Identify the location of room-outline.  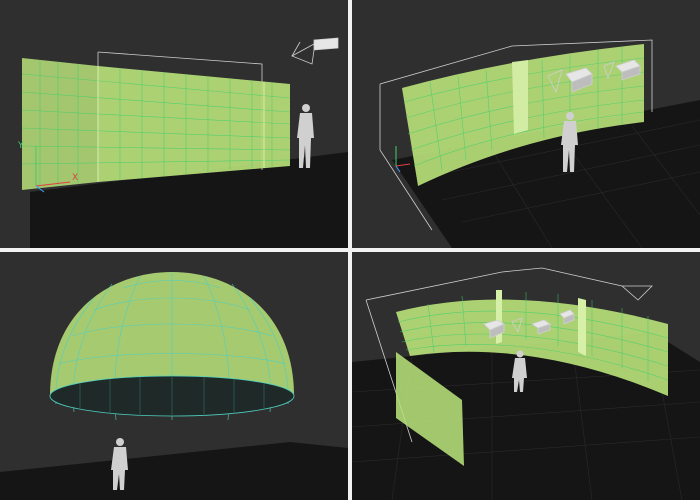
(509, 284).